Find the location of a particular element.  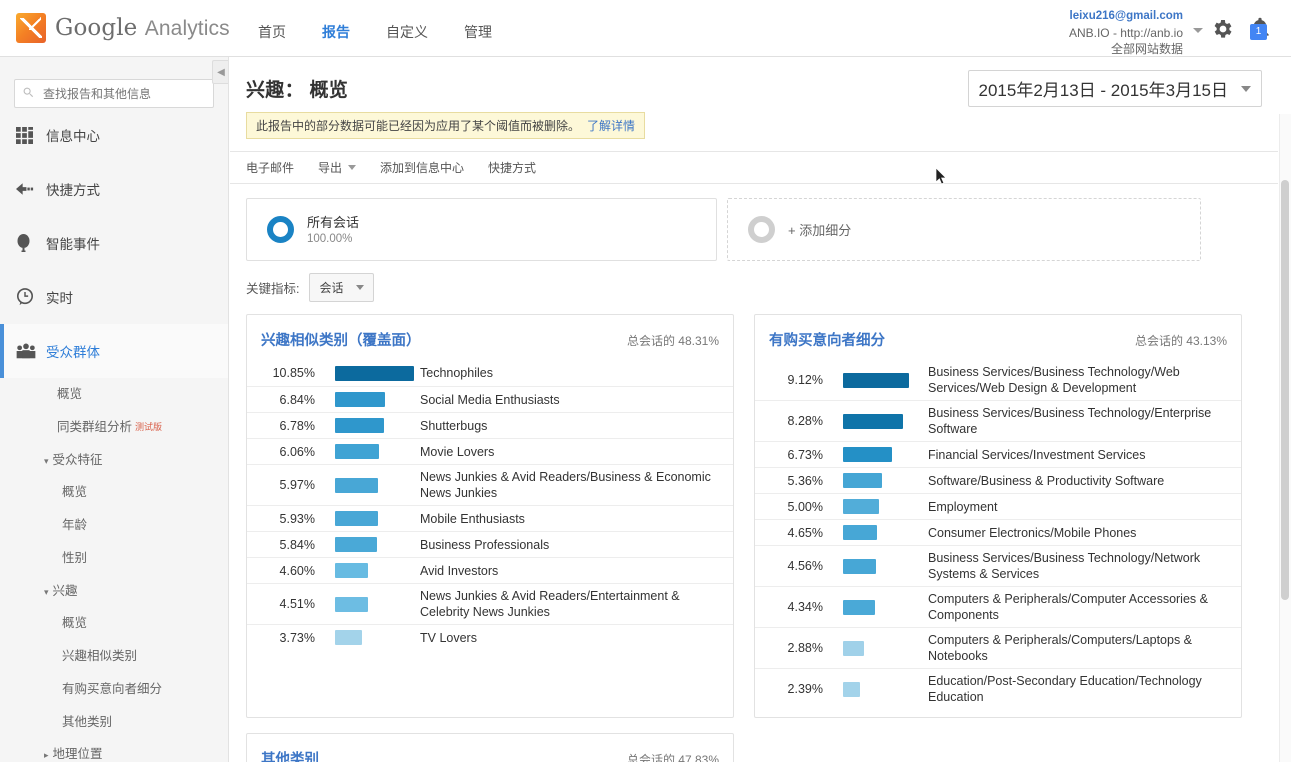

ga-logo: Google Analytics is located at coordinates (123, 28).